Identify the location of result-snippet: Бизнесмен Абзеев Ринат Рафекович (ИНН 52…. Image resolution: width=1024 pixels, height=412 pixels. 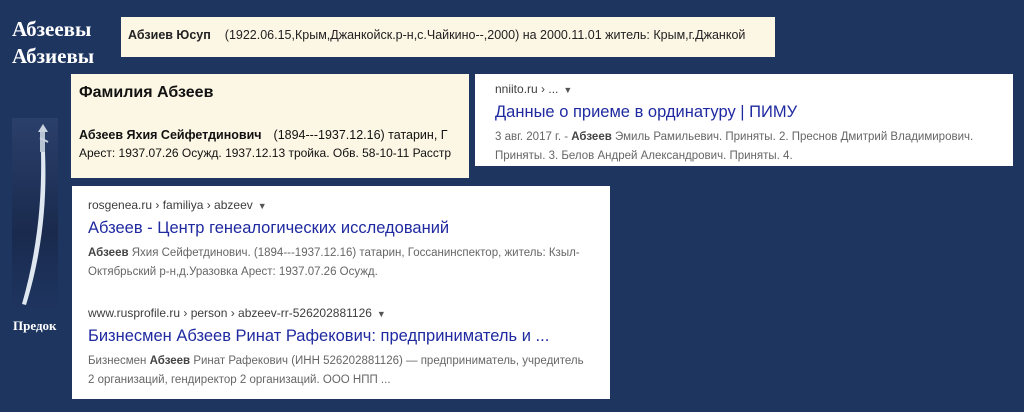
(336, 370).